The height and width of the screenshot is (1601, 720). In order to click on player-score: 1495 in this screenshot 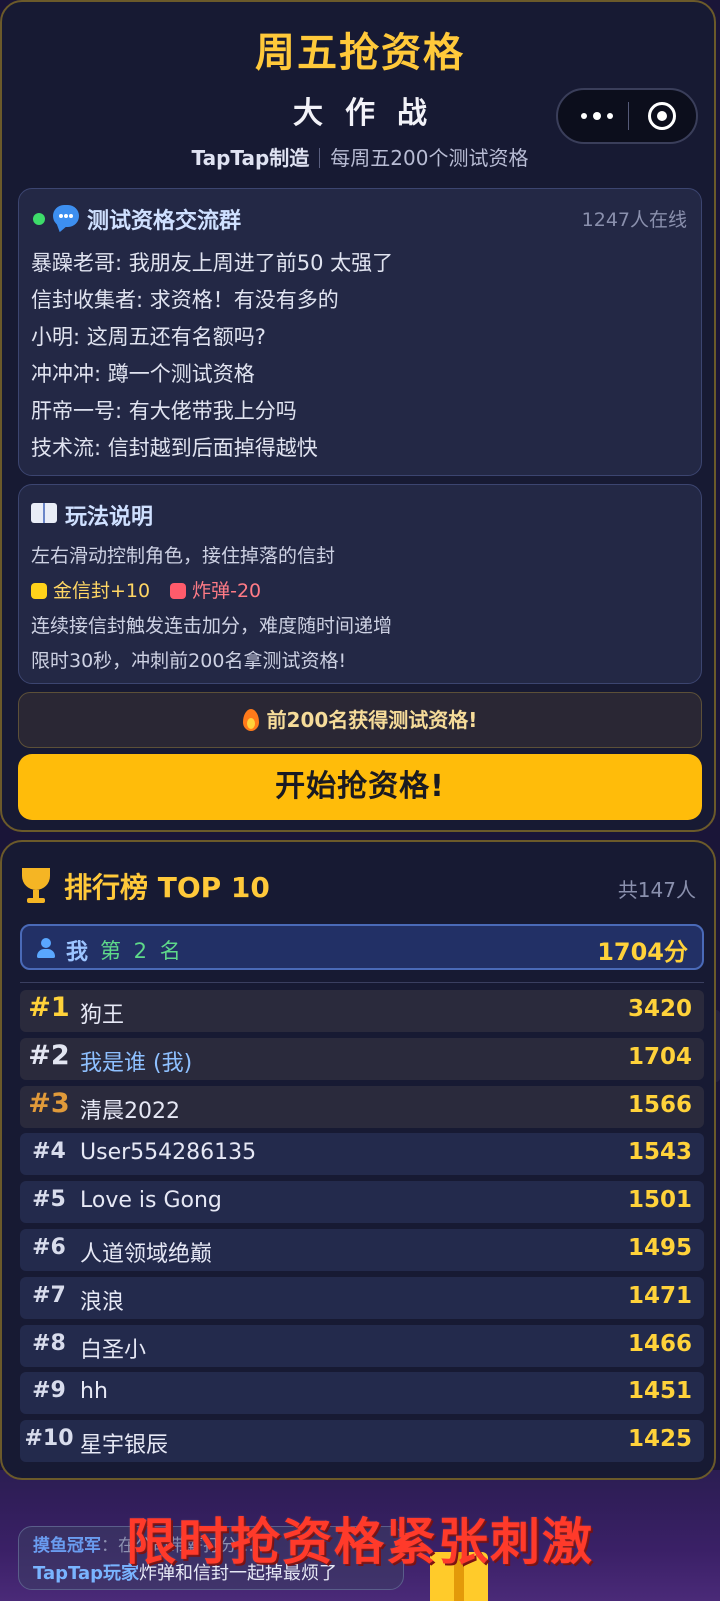, I will do `click(659, 1247)`.